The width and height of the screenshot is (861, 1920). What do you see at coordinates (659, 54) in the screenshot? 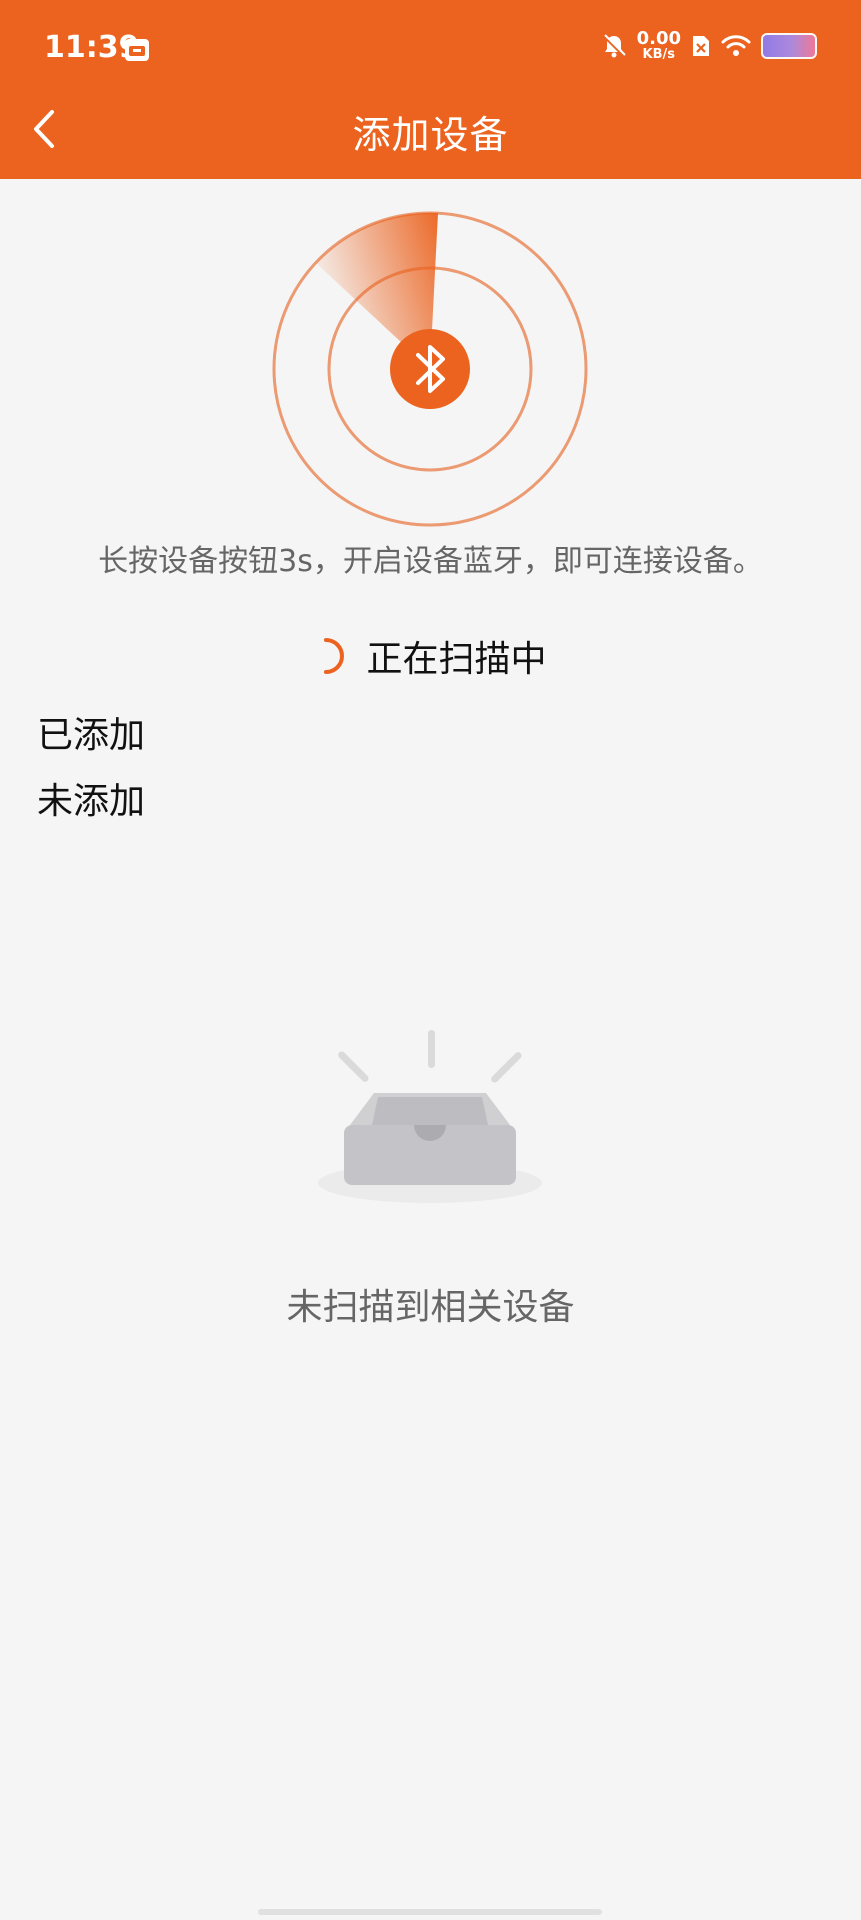
I see `network-speed-unit: KB/s` at bounding box center [659, 54].